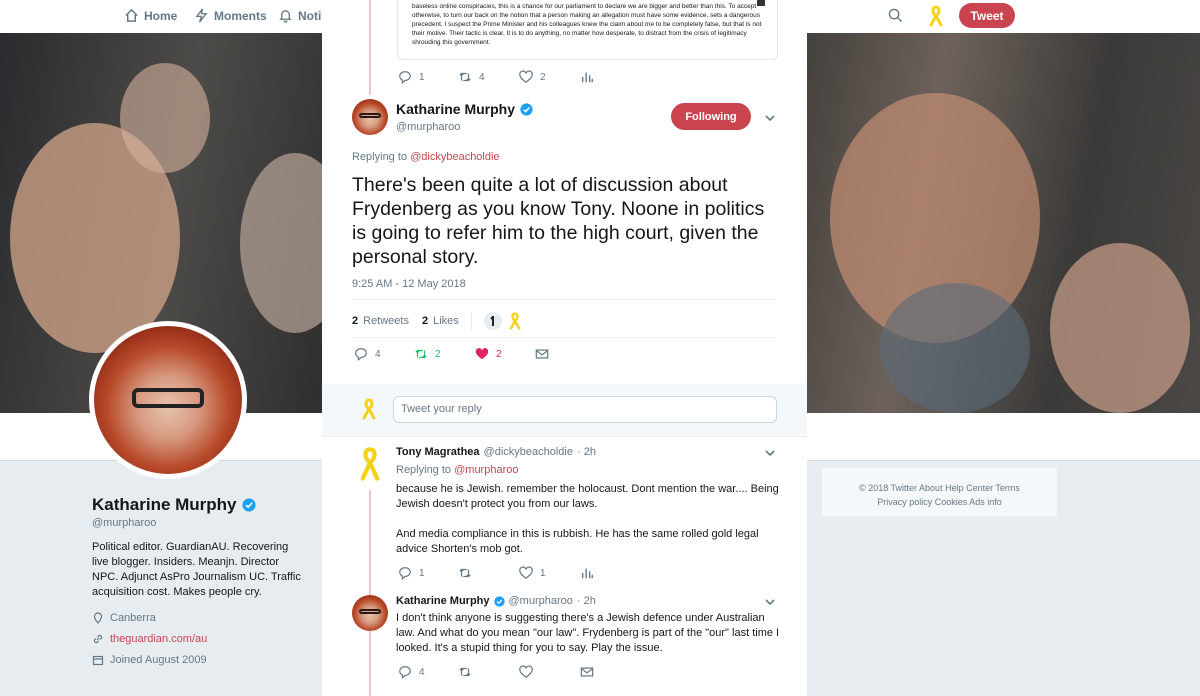  What do you see at coordinates (422, 77) in the screenshot?
I see `prev-reply-count: 1` at bounding box center [422, 77].